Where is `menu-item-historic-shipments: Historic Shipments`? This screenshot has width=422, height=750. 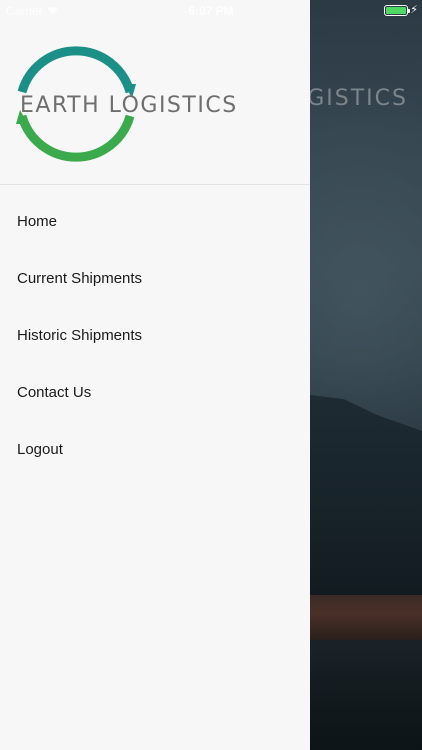 menu-item-historic-shipments: Historic Shipments is located at coordinates (155, 335).